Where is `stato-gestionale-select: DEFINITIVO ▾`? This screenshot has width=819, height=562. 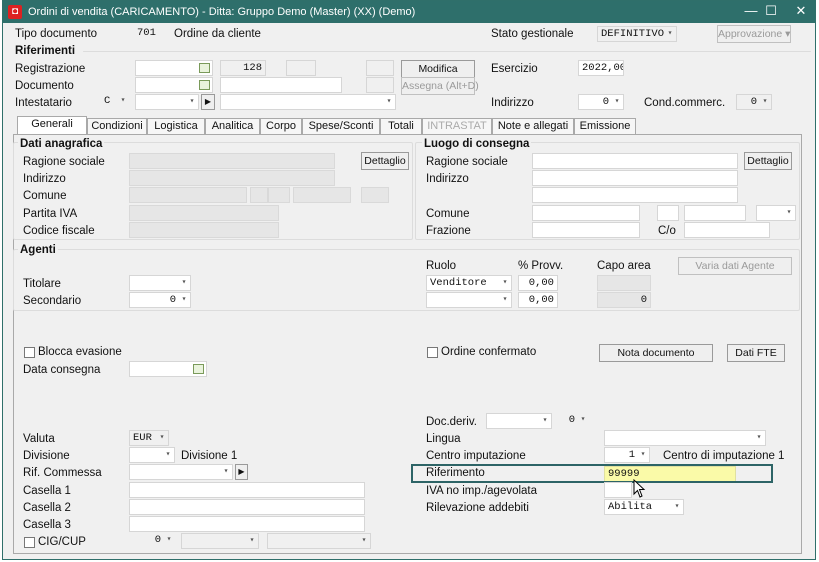
stato-gestionale-select: DEFINITIVO ▾ is located at coordinates (637, 34).